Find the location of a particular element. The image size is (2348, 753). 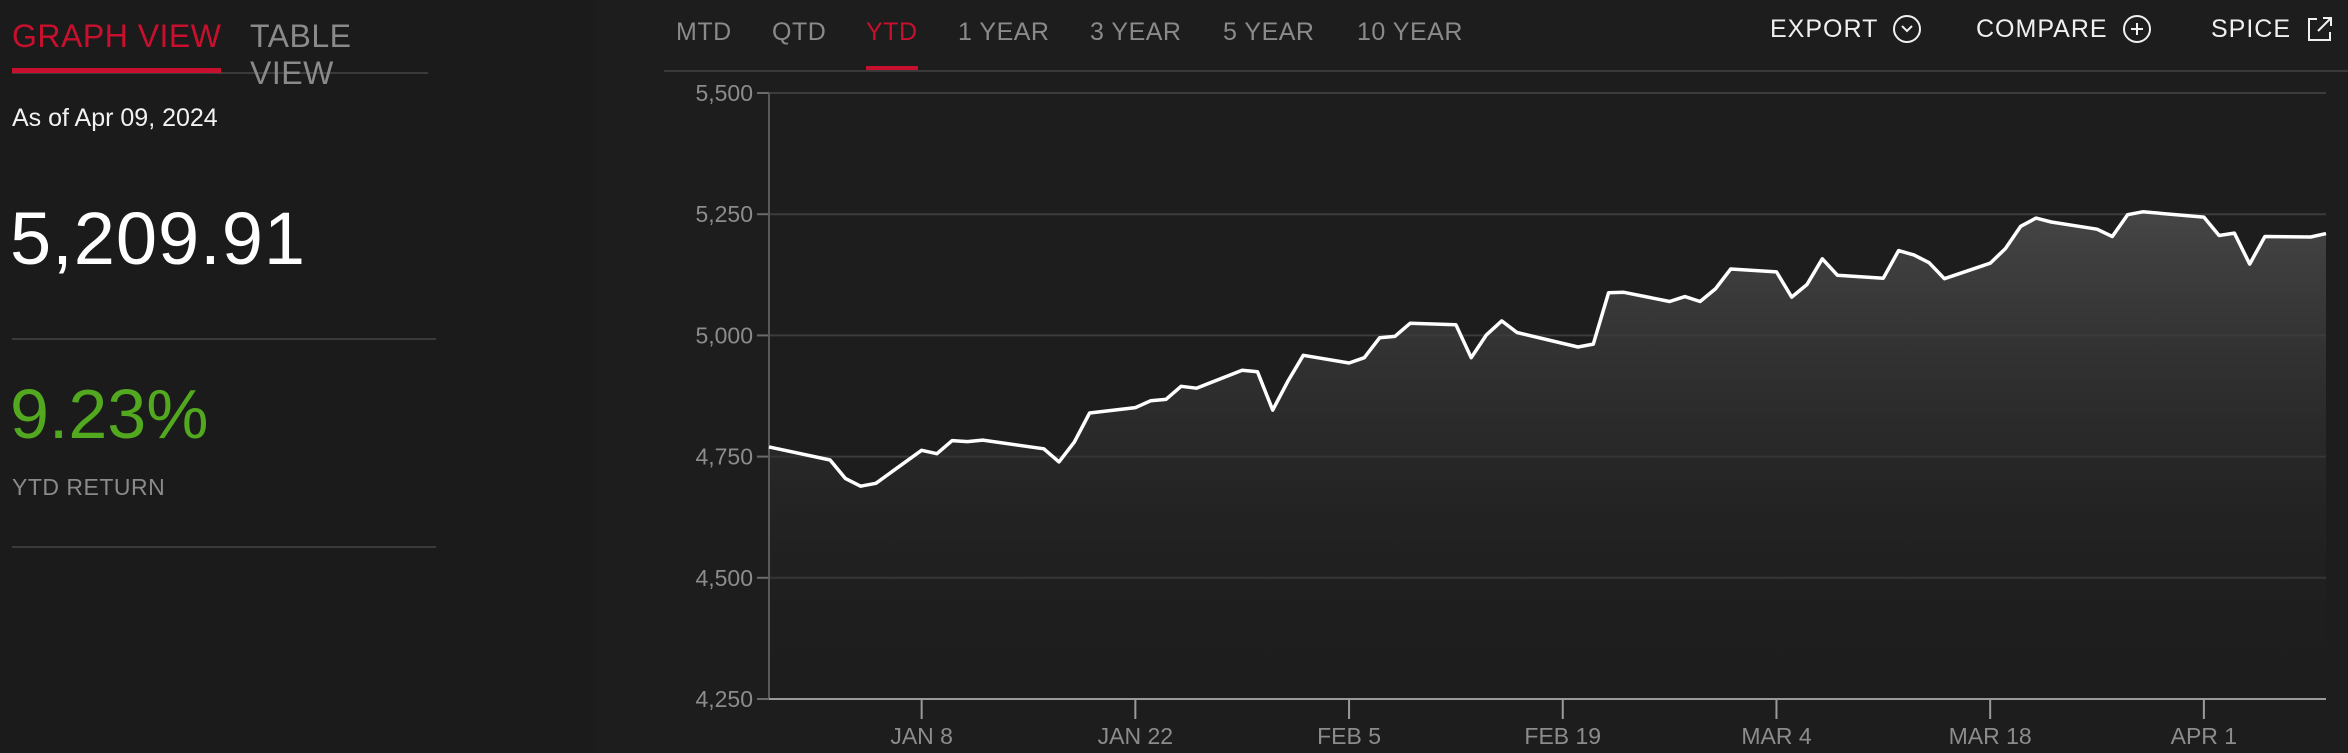

view-tabs: GRAPH VIEW TABLE VIEW is located at coordinates (220, 50).